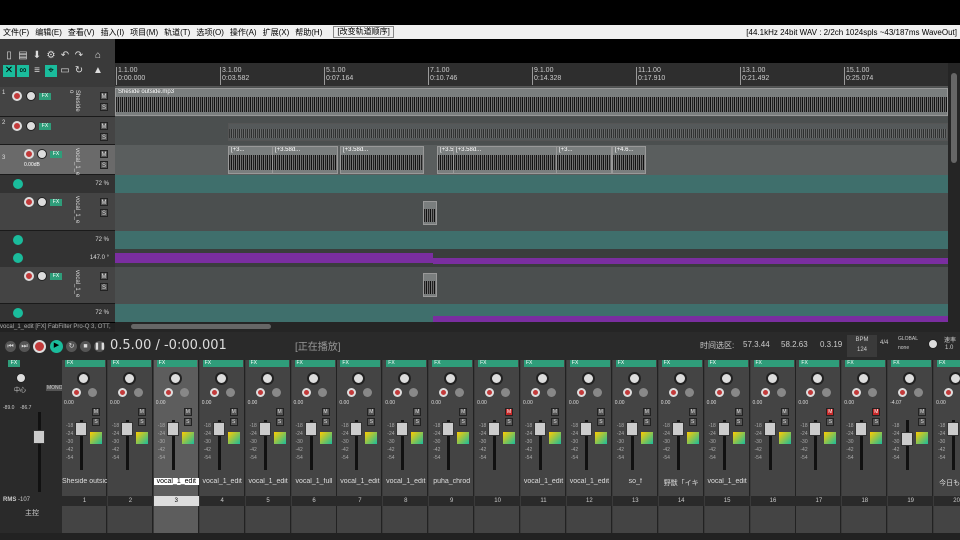 The image size is (960, 540). Describe the element at coordinates (895, 403) in the screenshot. I see `volume-readout: -4.07` at that location.